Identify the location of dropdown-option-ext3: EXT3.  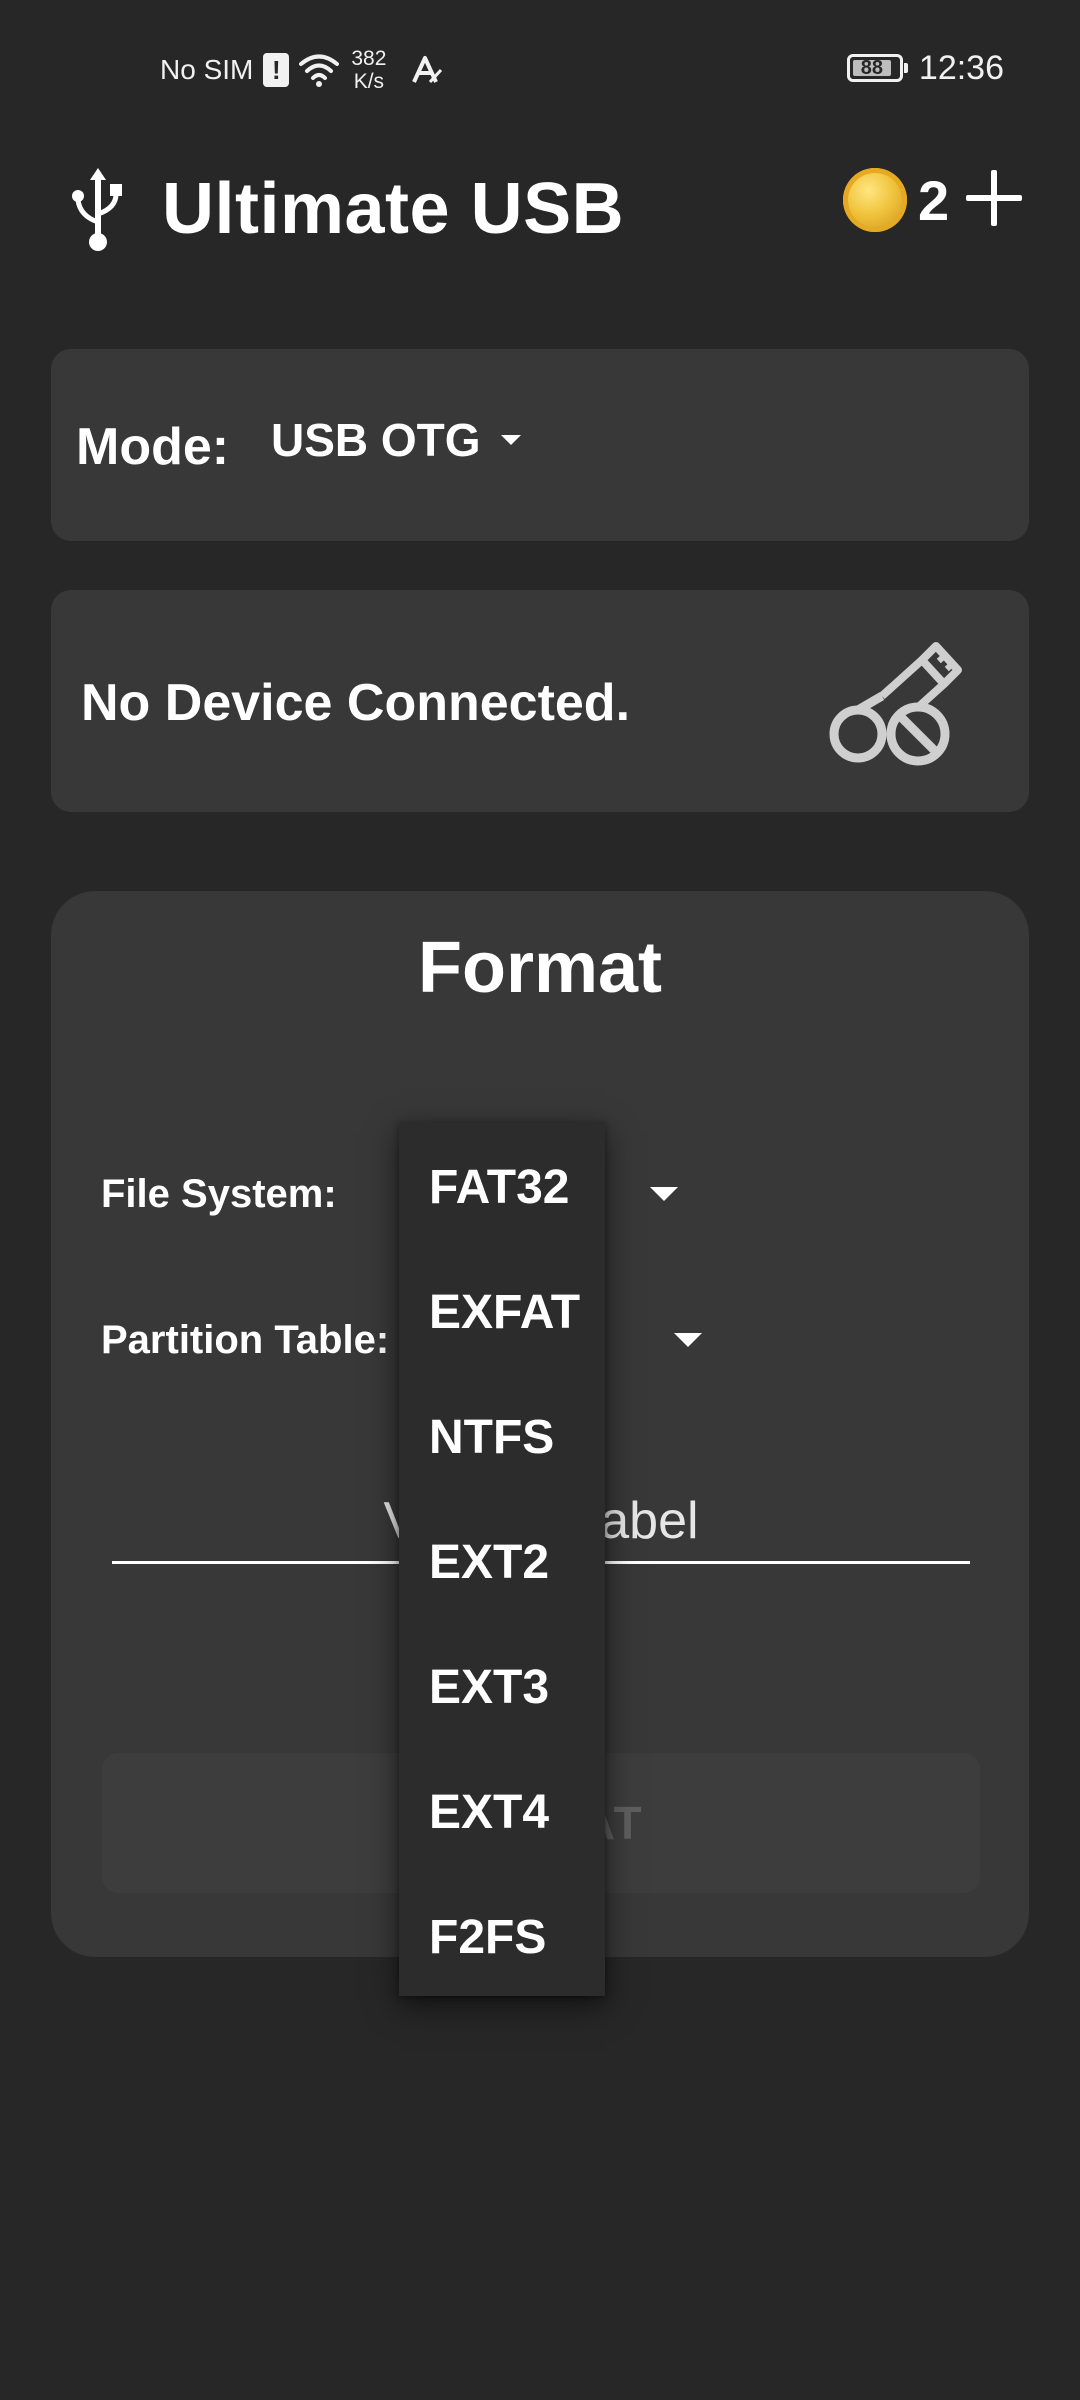
(489, 1687).